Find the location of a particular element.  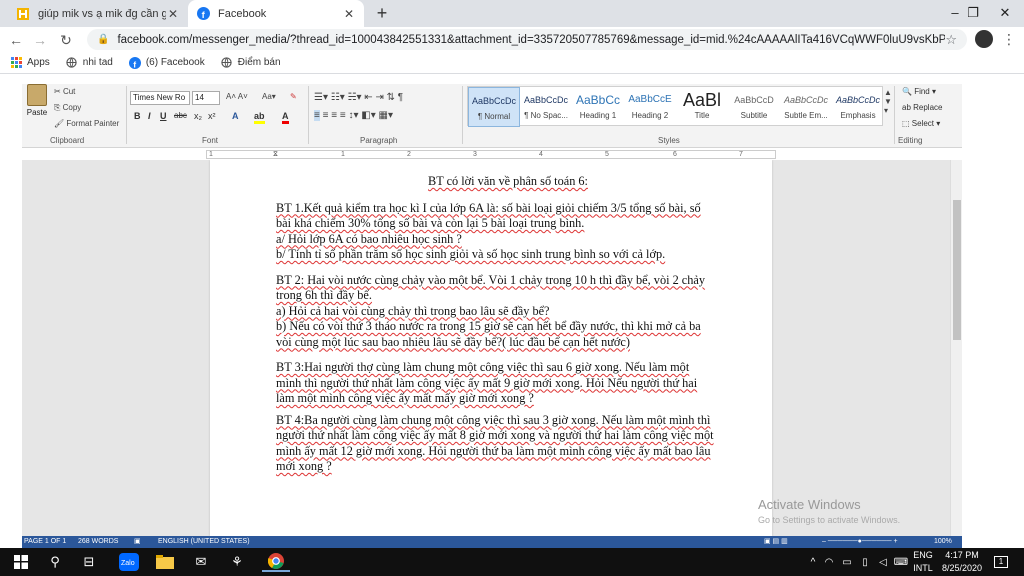

find-button: 🔍 Find ▾ is located at coordinates (919, 91).